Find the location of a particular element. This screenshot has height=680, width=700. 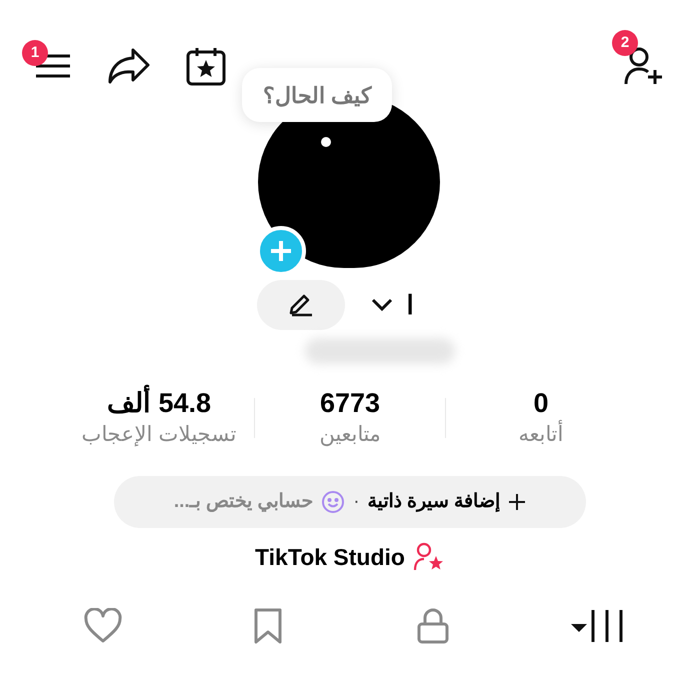

share-button is located at coordinates (129, 66).